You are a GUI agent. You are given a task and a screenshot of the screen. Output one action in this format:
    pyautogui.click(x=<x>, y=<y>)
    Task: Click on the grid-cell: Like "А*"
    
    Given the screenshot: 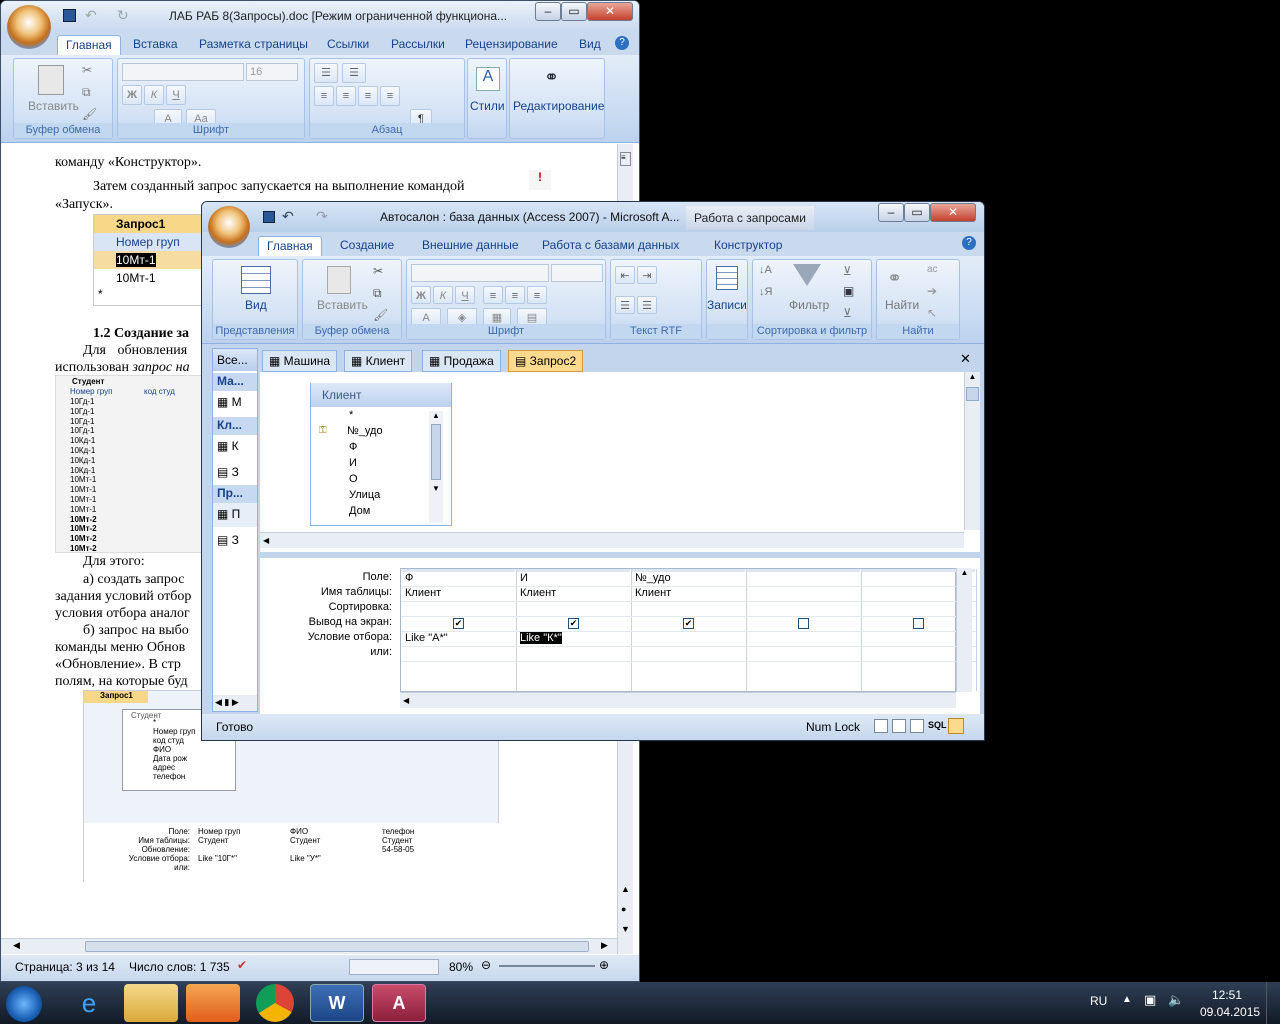 What is the action you would take?
    pyautogui.click(x=426, y=638)
    